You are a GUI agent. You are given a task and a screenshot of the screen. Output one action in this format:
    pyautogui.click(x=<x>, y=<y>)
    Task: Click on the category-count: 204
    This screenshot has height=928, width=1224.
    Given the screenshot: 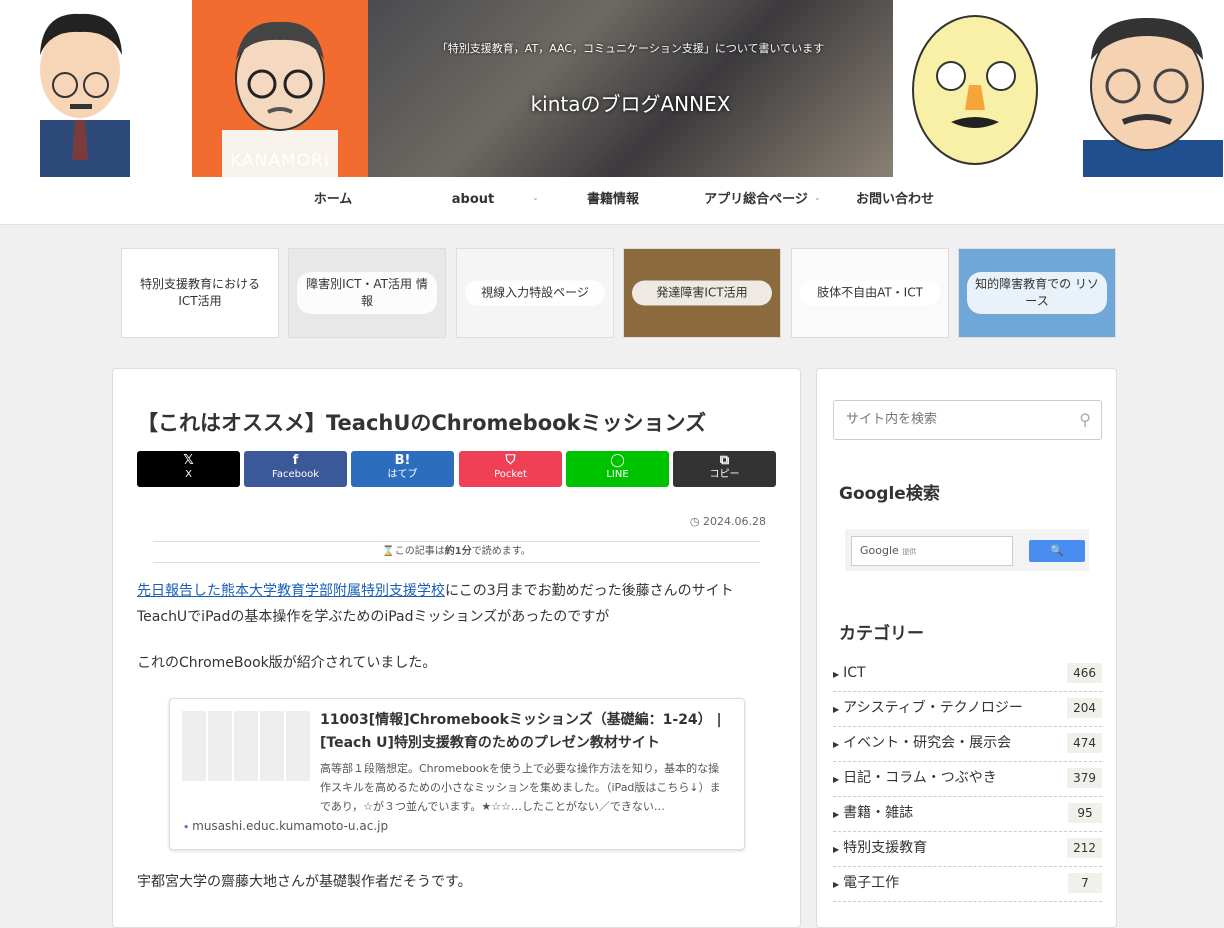 What is the action you would take?
    pyautogui.click(x=1084, y=708)
    